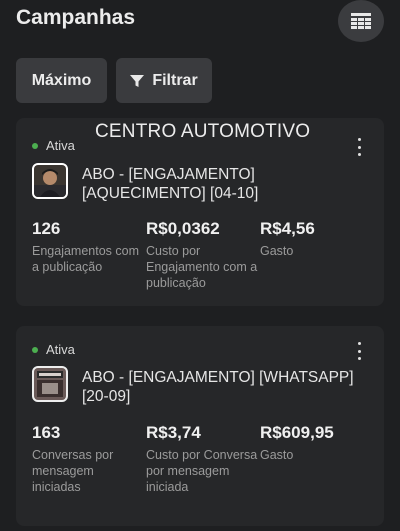 Image resolution: width=400 pixels, height=531 pixels. I want to click on maximo-button: Máximo, so click(61, 80).